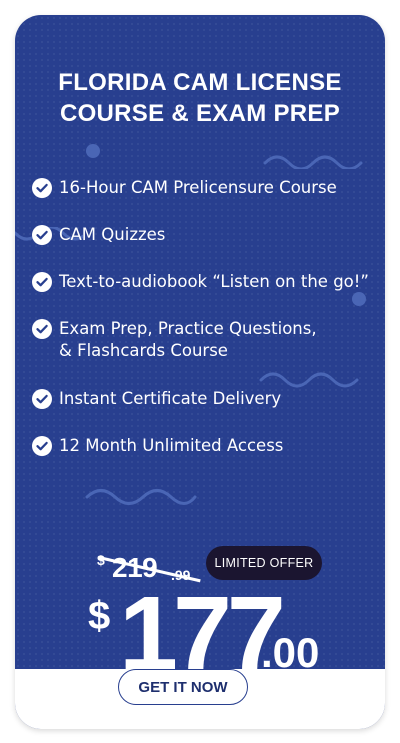  I want to click on feature-item: 12 Month Unlimited Access, so click(157, 446).